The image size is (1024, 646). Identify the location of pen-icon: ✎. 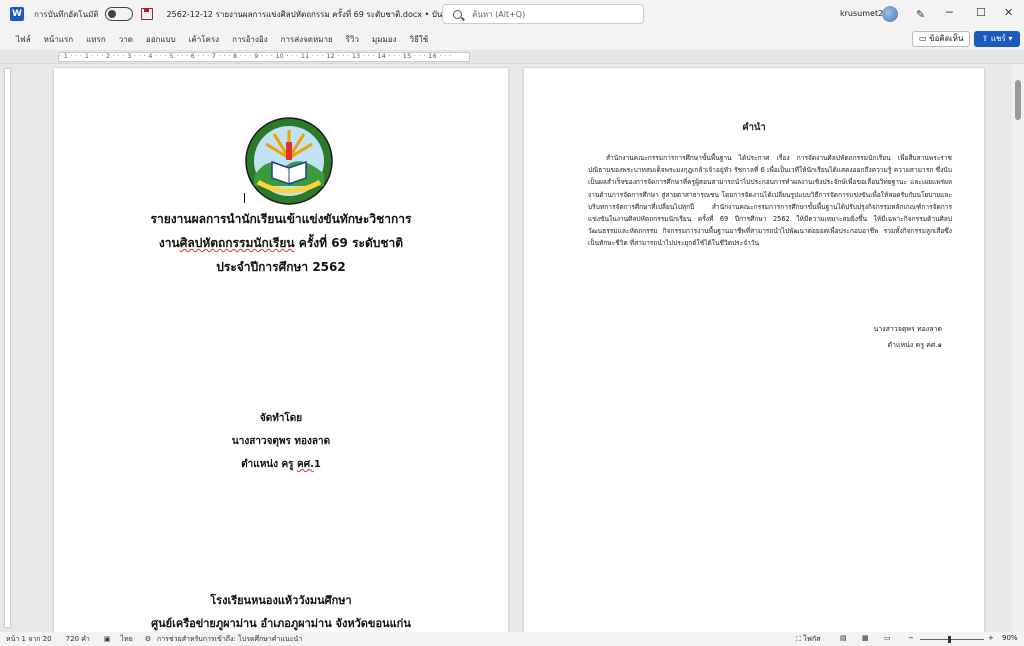
(920, 14).